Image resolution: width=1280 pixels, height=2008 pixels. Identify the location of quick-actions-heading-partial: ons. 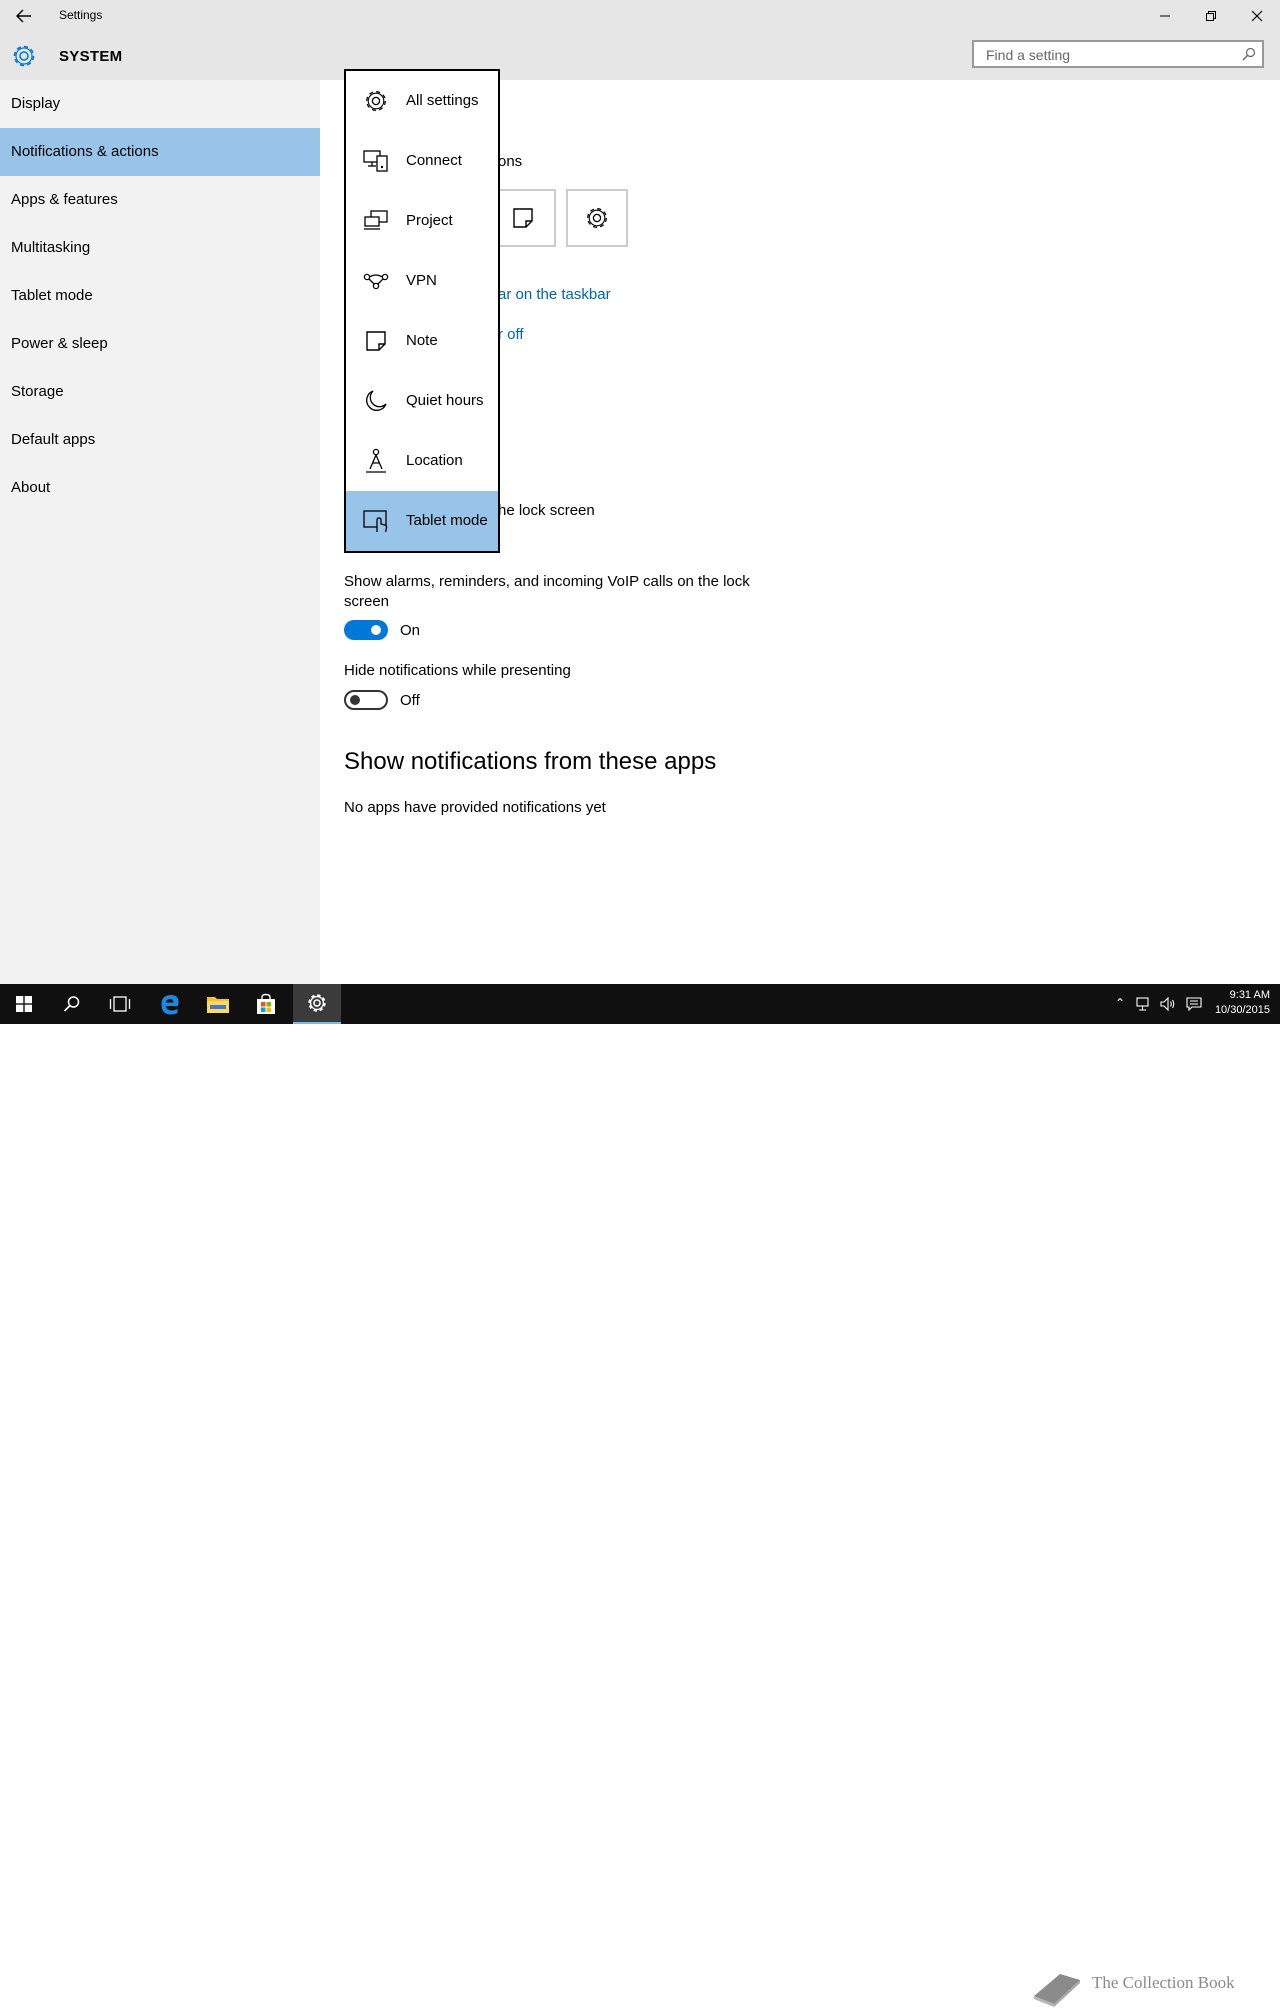
(510, 161).